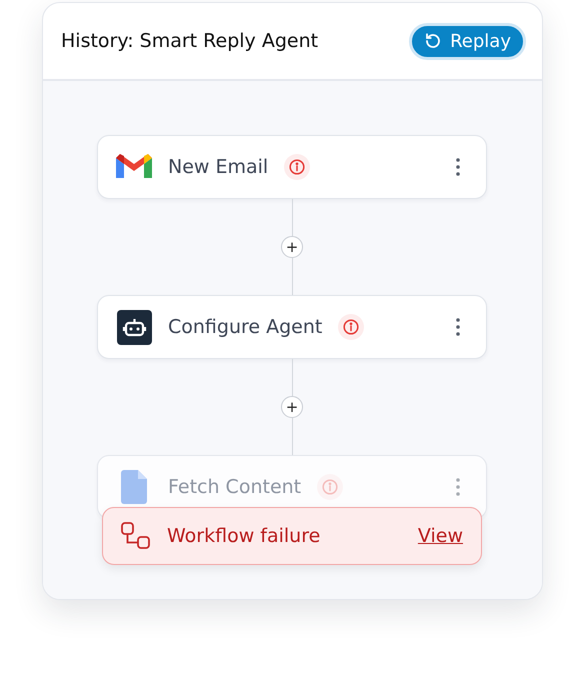  I want to click on workflow-node: Configure Agent, so click(292, 327).